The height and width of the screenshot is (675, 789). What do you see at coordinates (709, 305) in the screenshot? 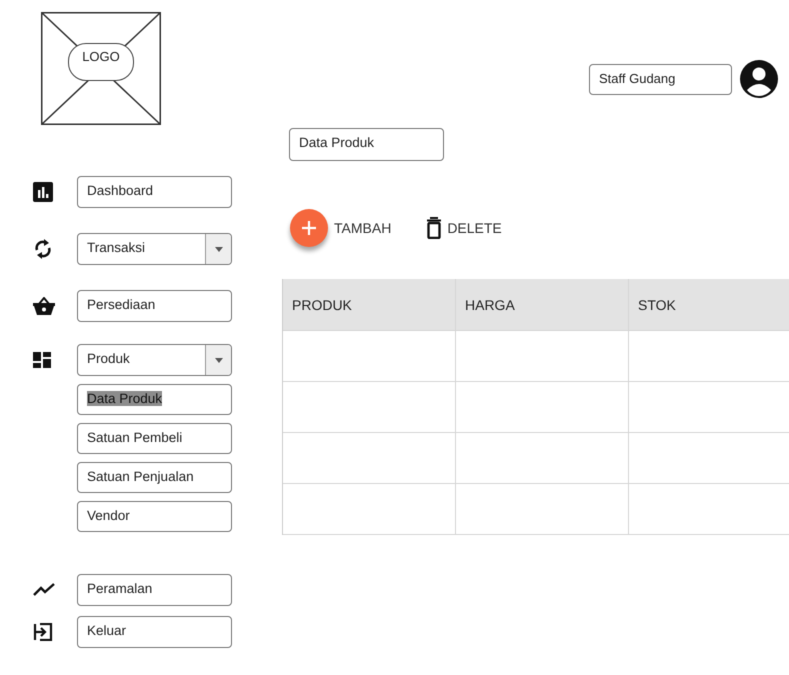
I see `column-header: STOK` at bounding box center [709, 305].